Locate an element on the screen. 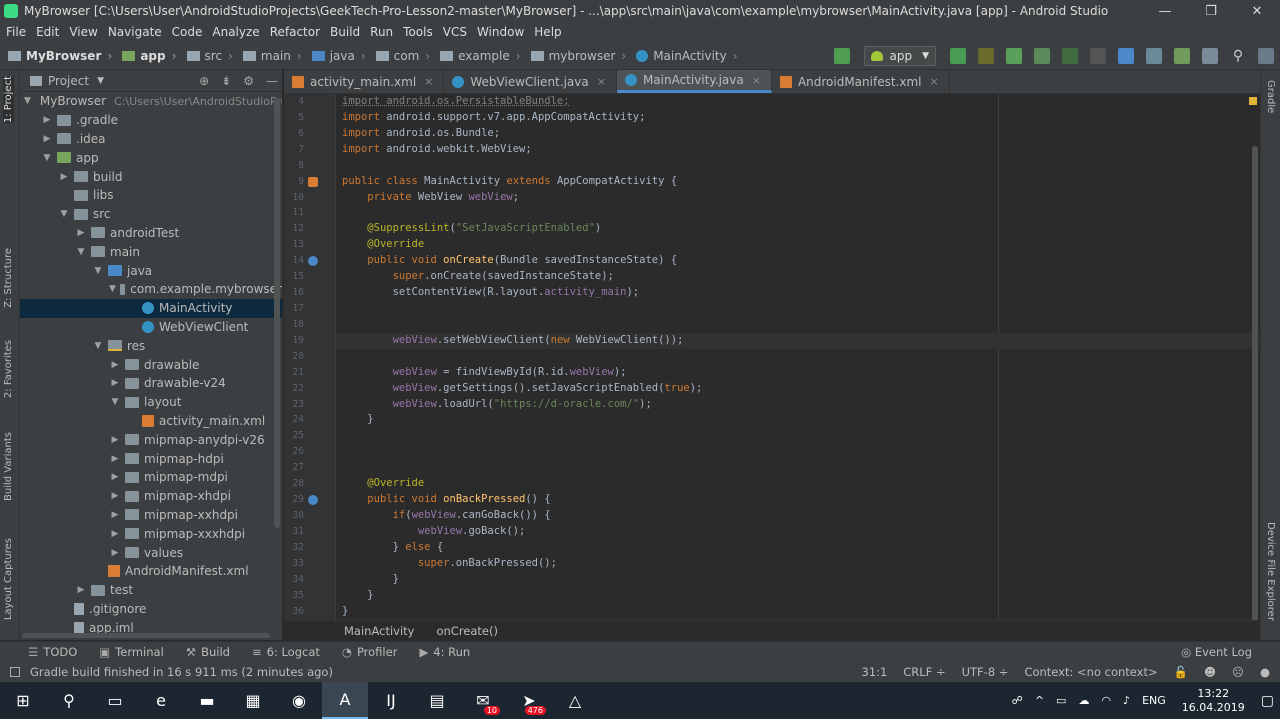 This screenshot has height=719, width=1280. sdk-manager-icon is located at coordinates (1182, 56).